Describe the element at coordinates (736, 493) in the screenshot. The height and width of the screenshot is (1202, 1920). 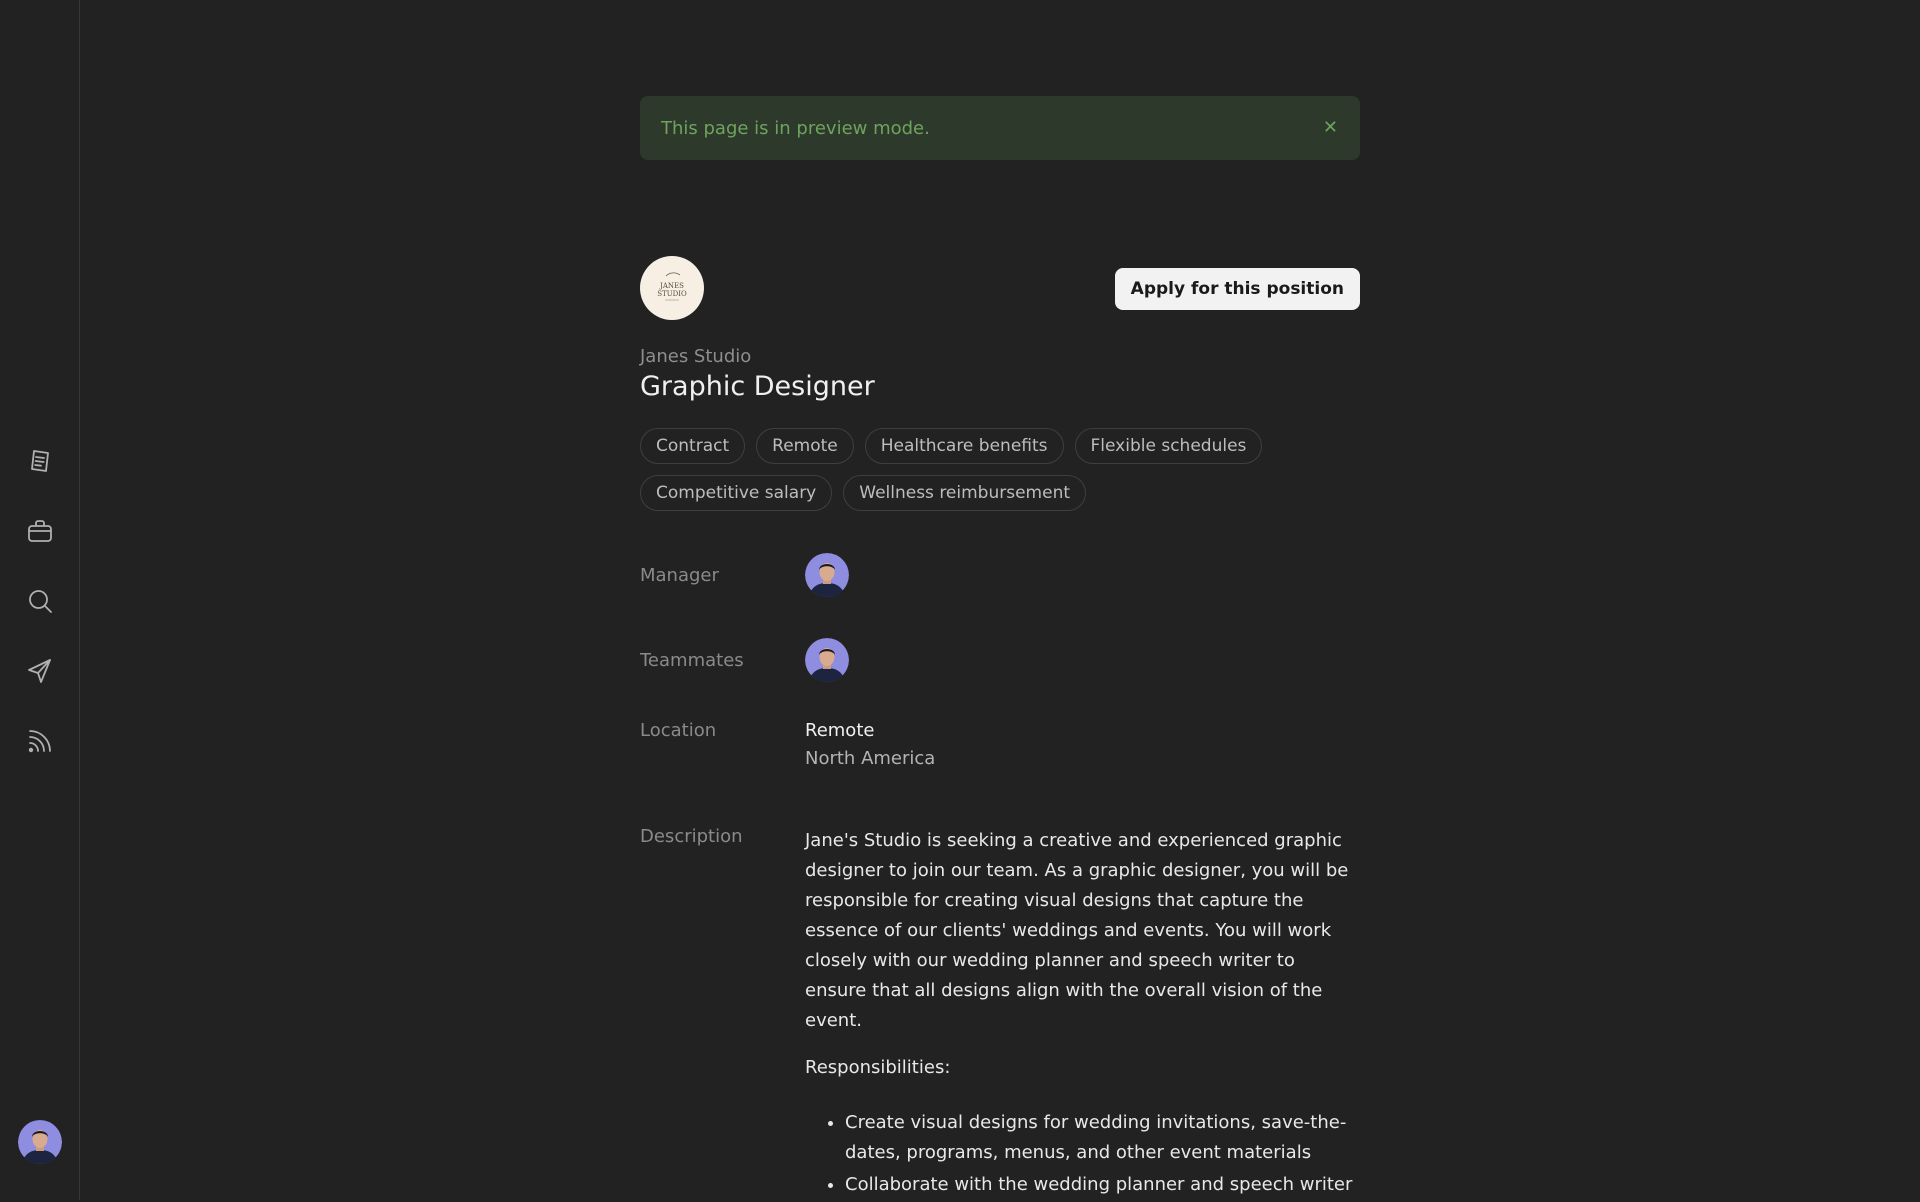
I see `tag-competitive-salary: Competitive salary` at that location.